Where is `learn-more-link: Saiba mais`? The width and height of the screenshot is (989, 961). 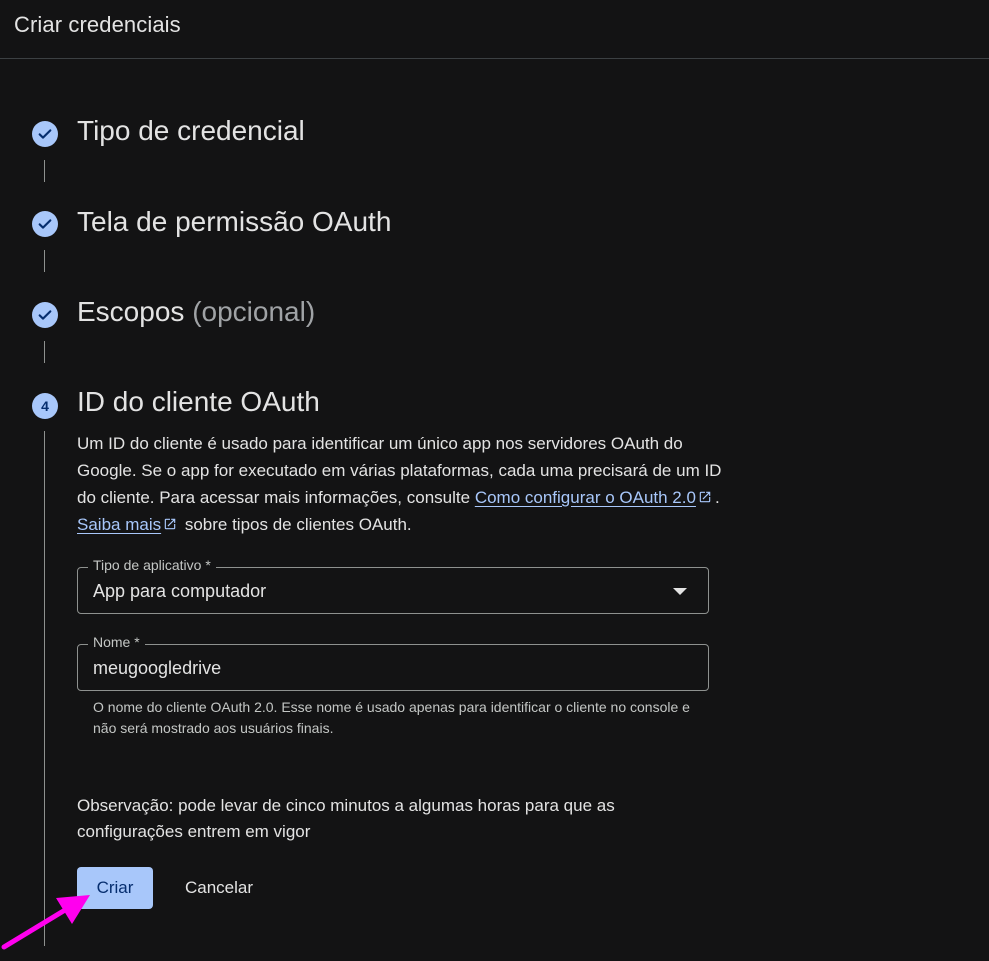 learn-more-link: Saiba mais is located at coordinates (119, 524).